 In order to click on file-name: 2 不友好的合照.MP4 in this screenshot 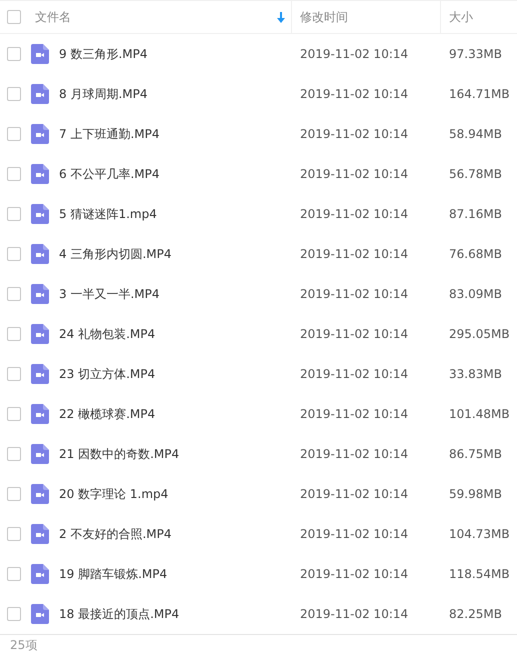, I will do `click(115, 534)`.